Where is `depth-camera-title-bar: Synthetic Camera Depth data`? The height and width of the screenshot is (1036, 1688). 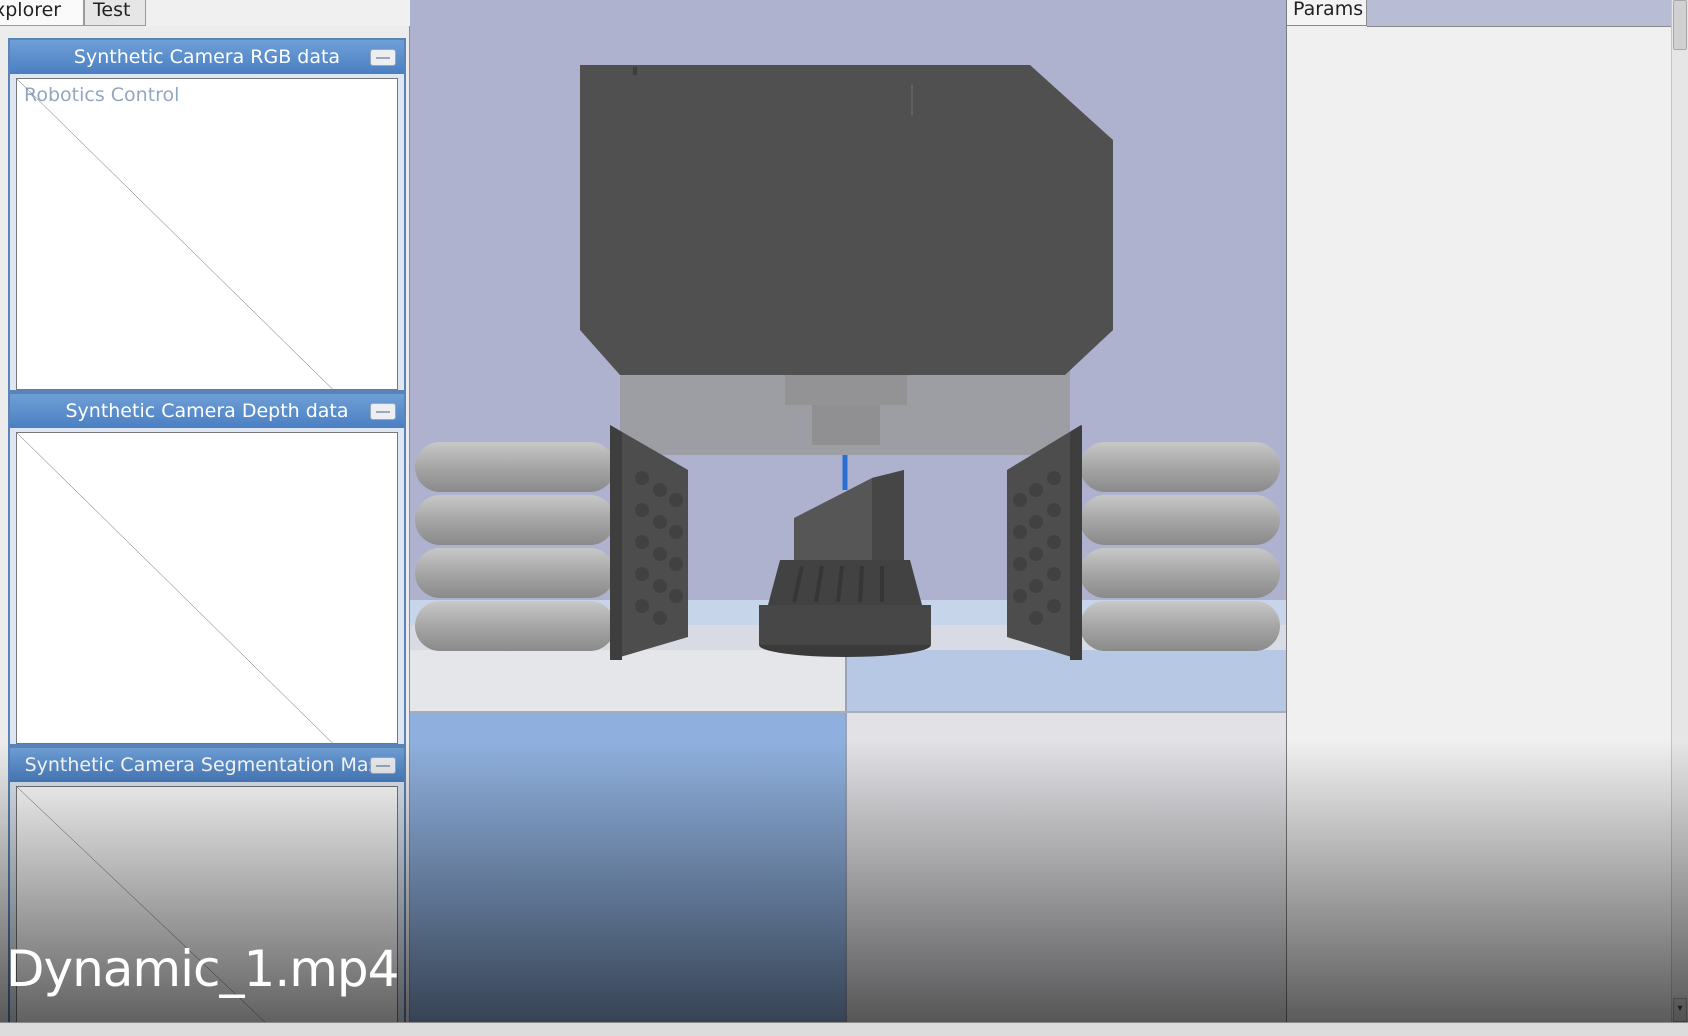
depth-camera-title-bar: Synthetic Camera Depth data is located at coordinates (207, 411).